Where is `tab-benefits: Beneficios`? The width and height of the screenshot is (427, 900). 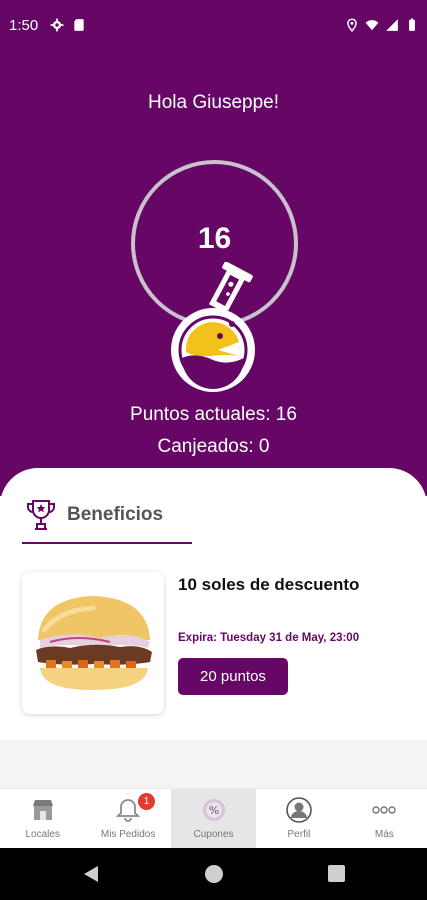 tab-benefits: Beneficios is located at coordinates (107, 520).